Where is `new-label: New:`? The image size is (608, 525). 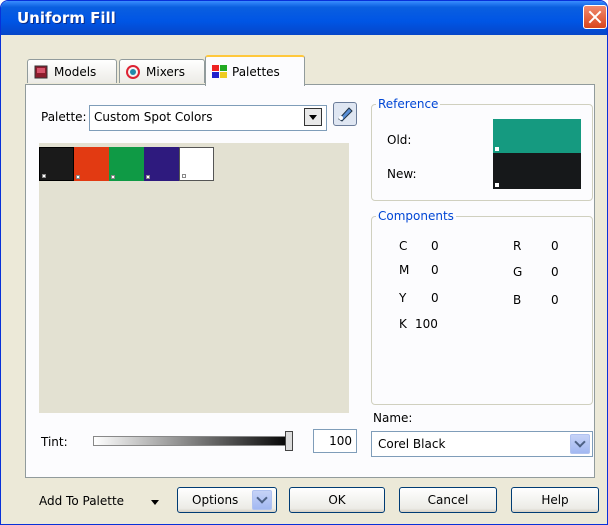 new-label: New: is located at coordinates (402, 174).